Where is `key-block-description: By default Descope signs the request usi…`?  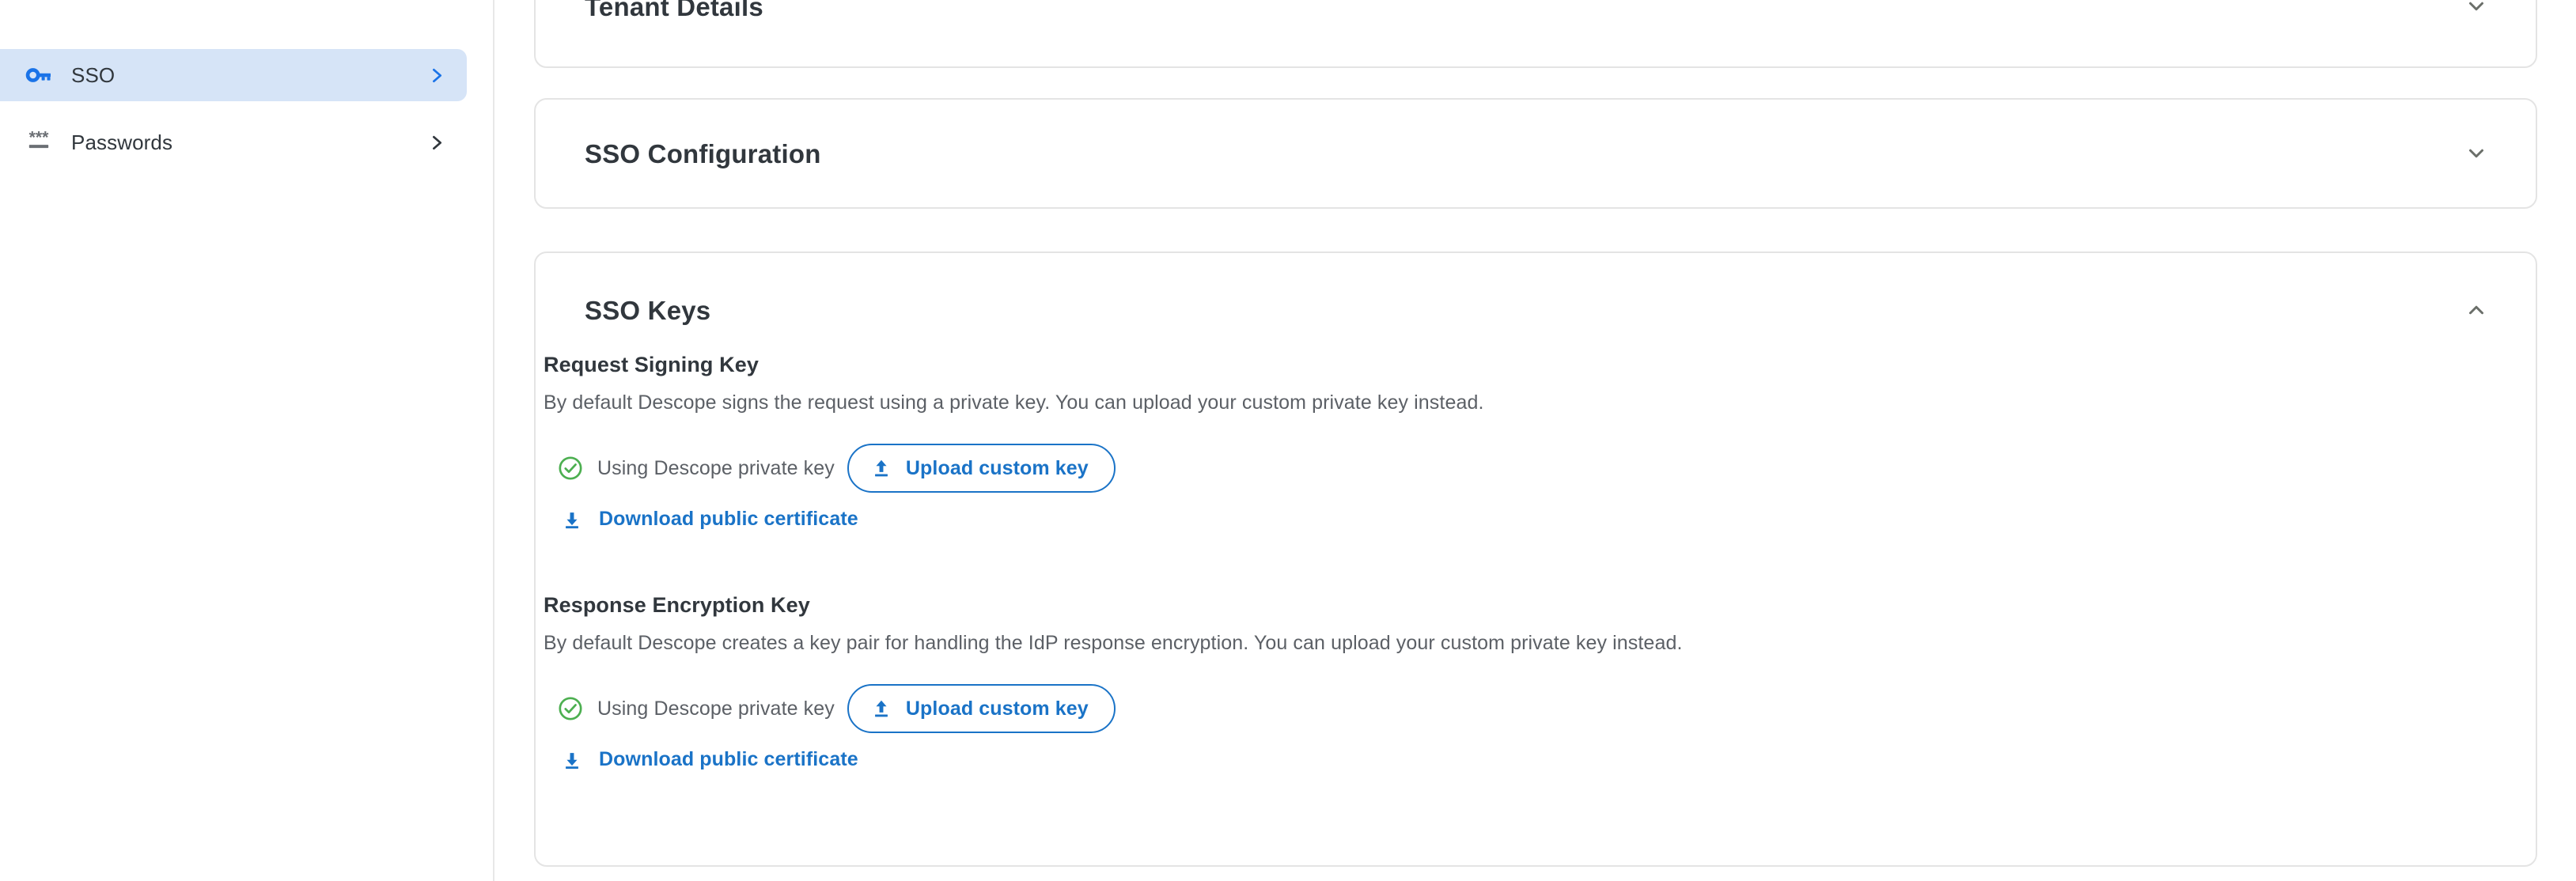 key-block-description: By default Descope signs the request usi… is located at coordinates (1014, 403).